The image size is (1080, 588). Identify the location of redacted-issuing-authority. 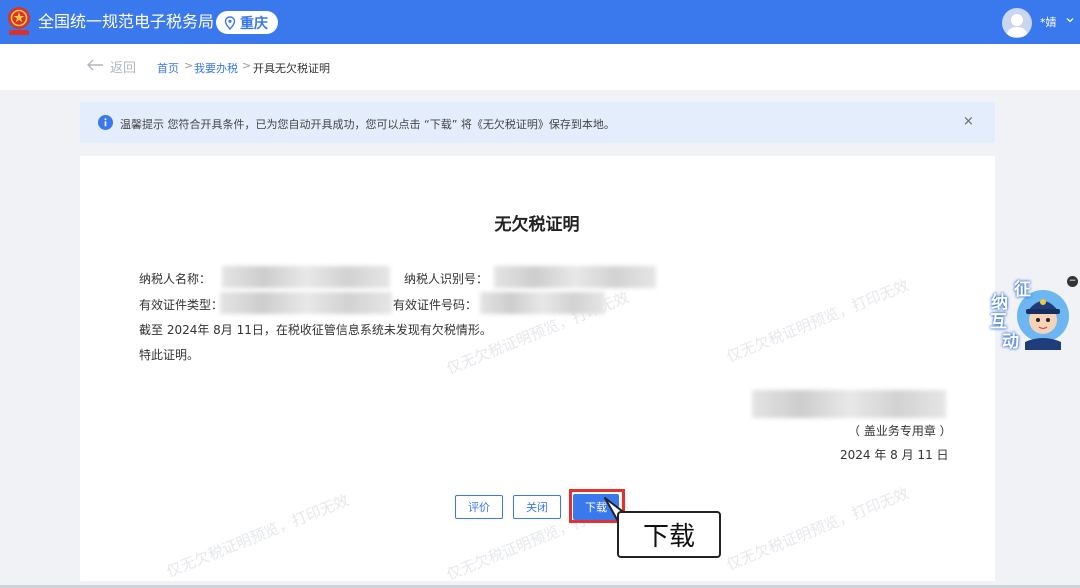
(849, 404).